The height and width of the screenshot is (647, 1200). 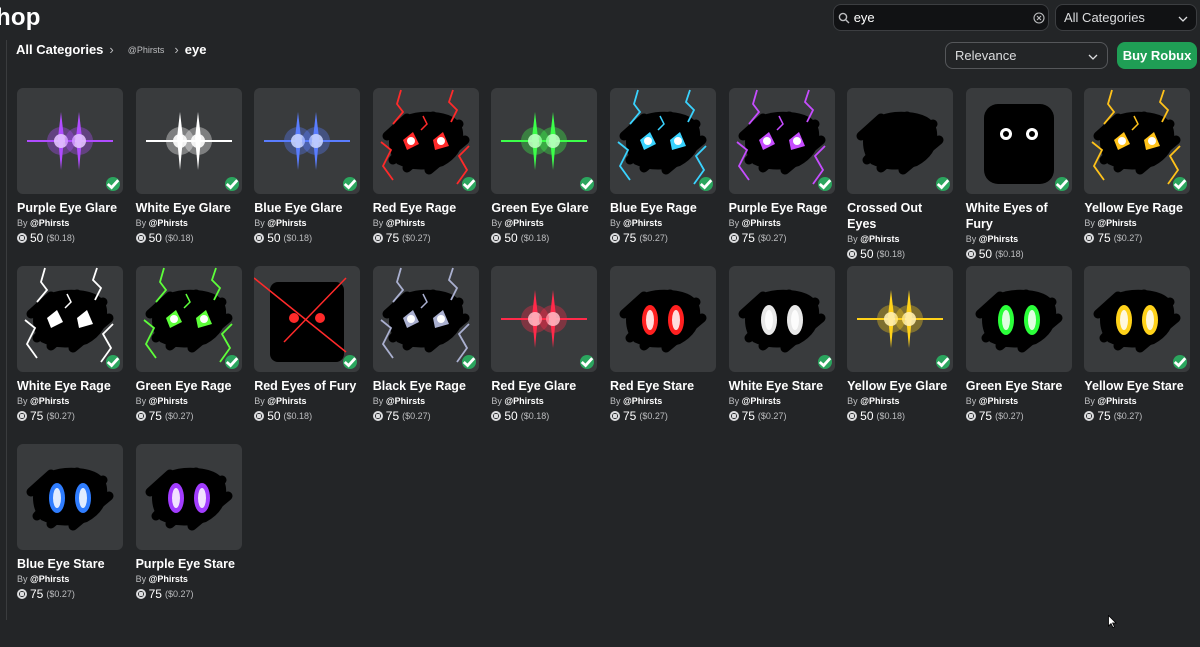 I want to click on item-card: White Eye Rage By @Phirsts 75 ($0.27), so click(x=70, y=355).